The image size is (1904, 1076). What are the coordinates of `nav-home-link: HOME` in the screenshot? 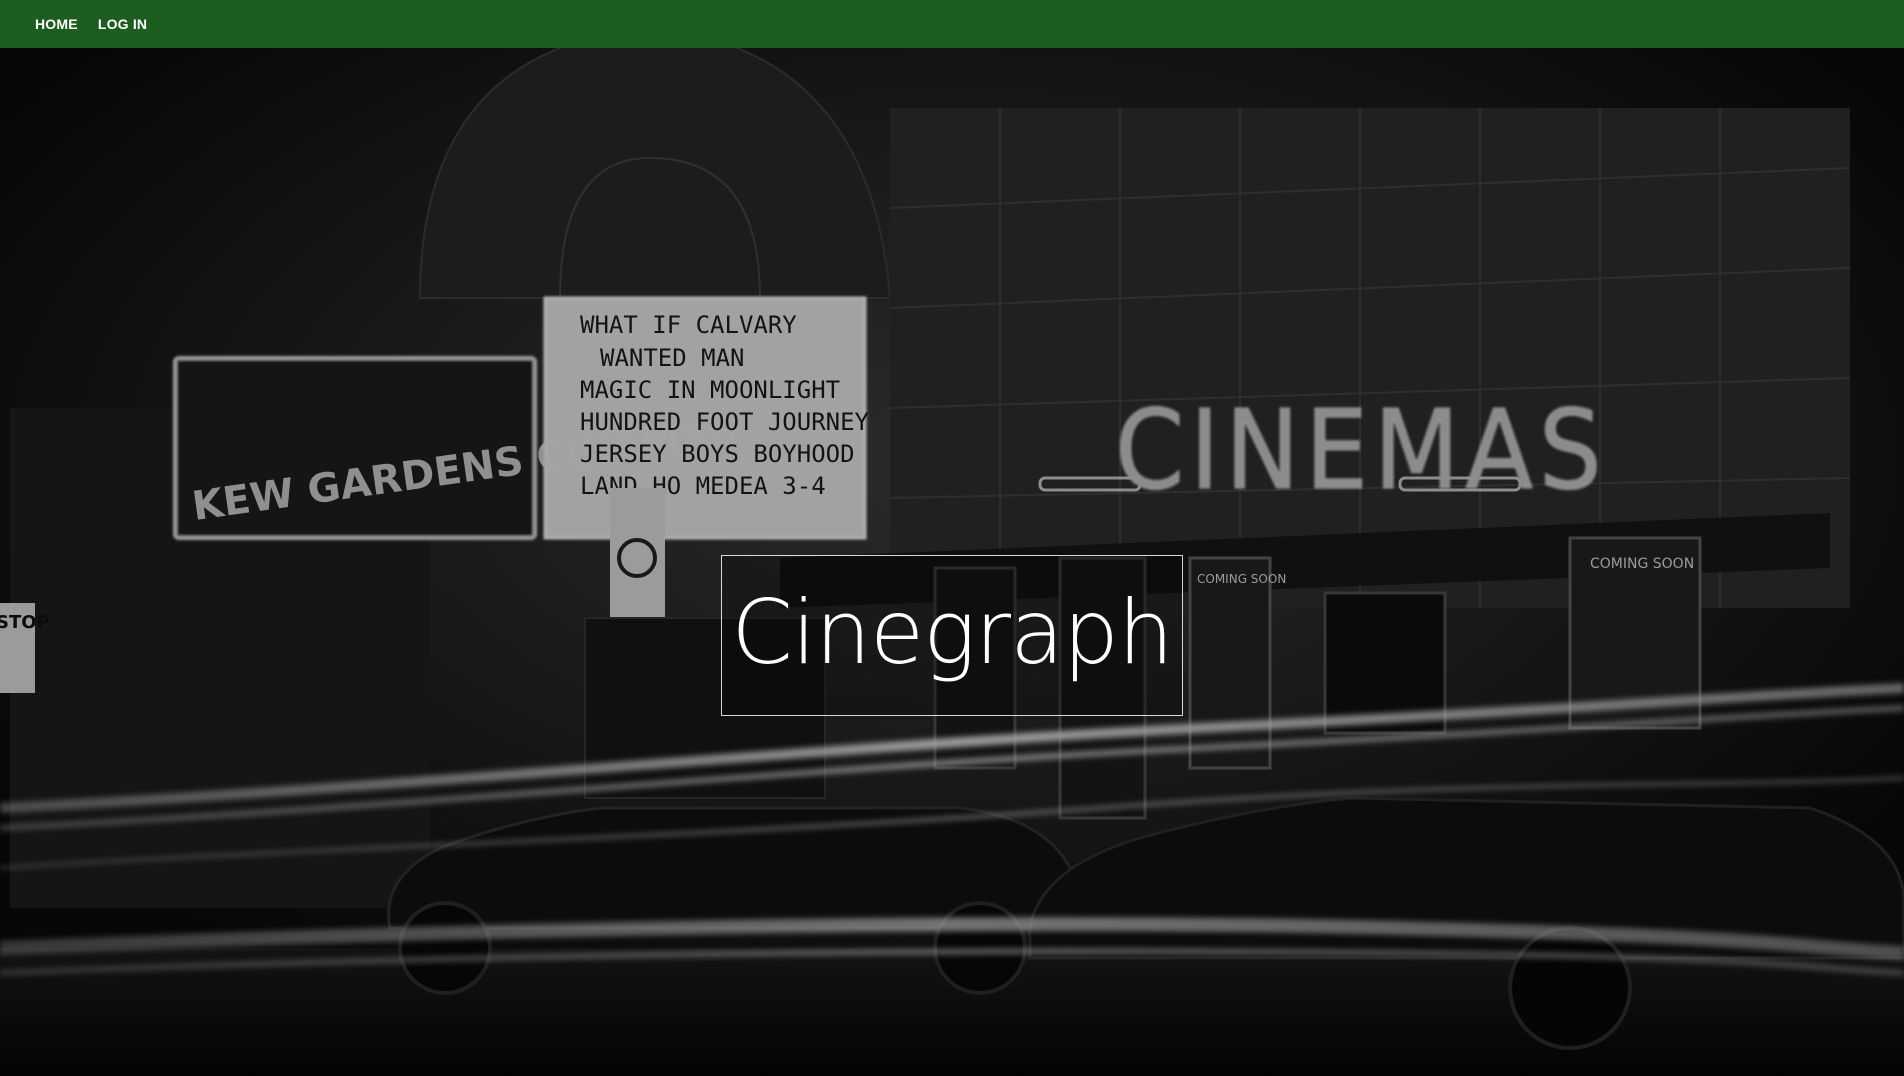 It's located at (56, 24).